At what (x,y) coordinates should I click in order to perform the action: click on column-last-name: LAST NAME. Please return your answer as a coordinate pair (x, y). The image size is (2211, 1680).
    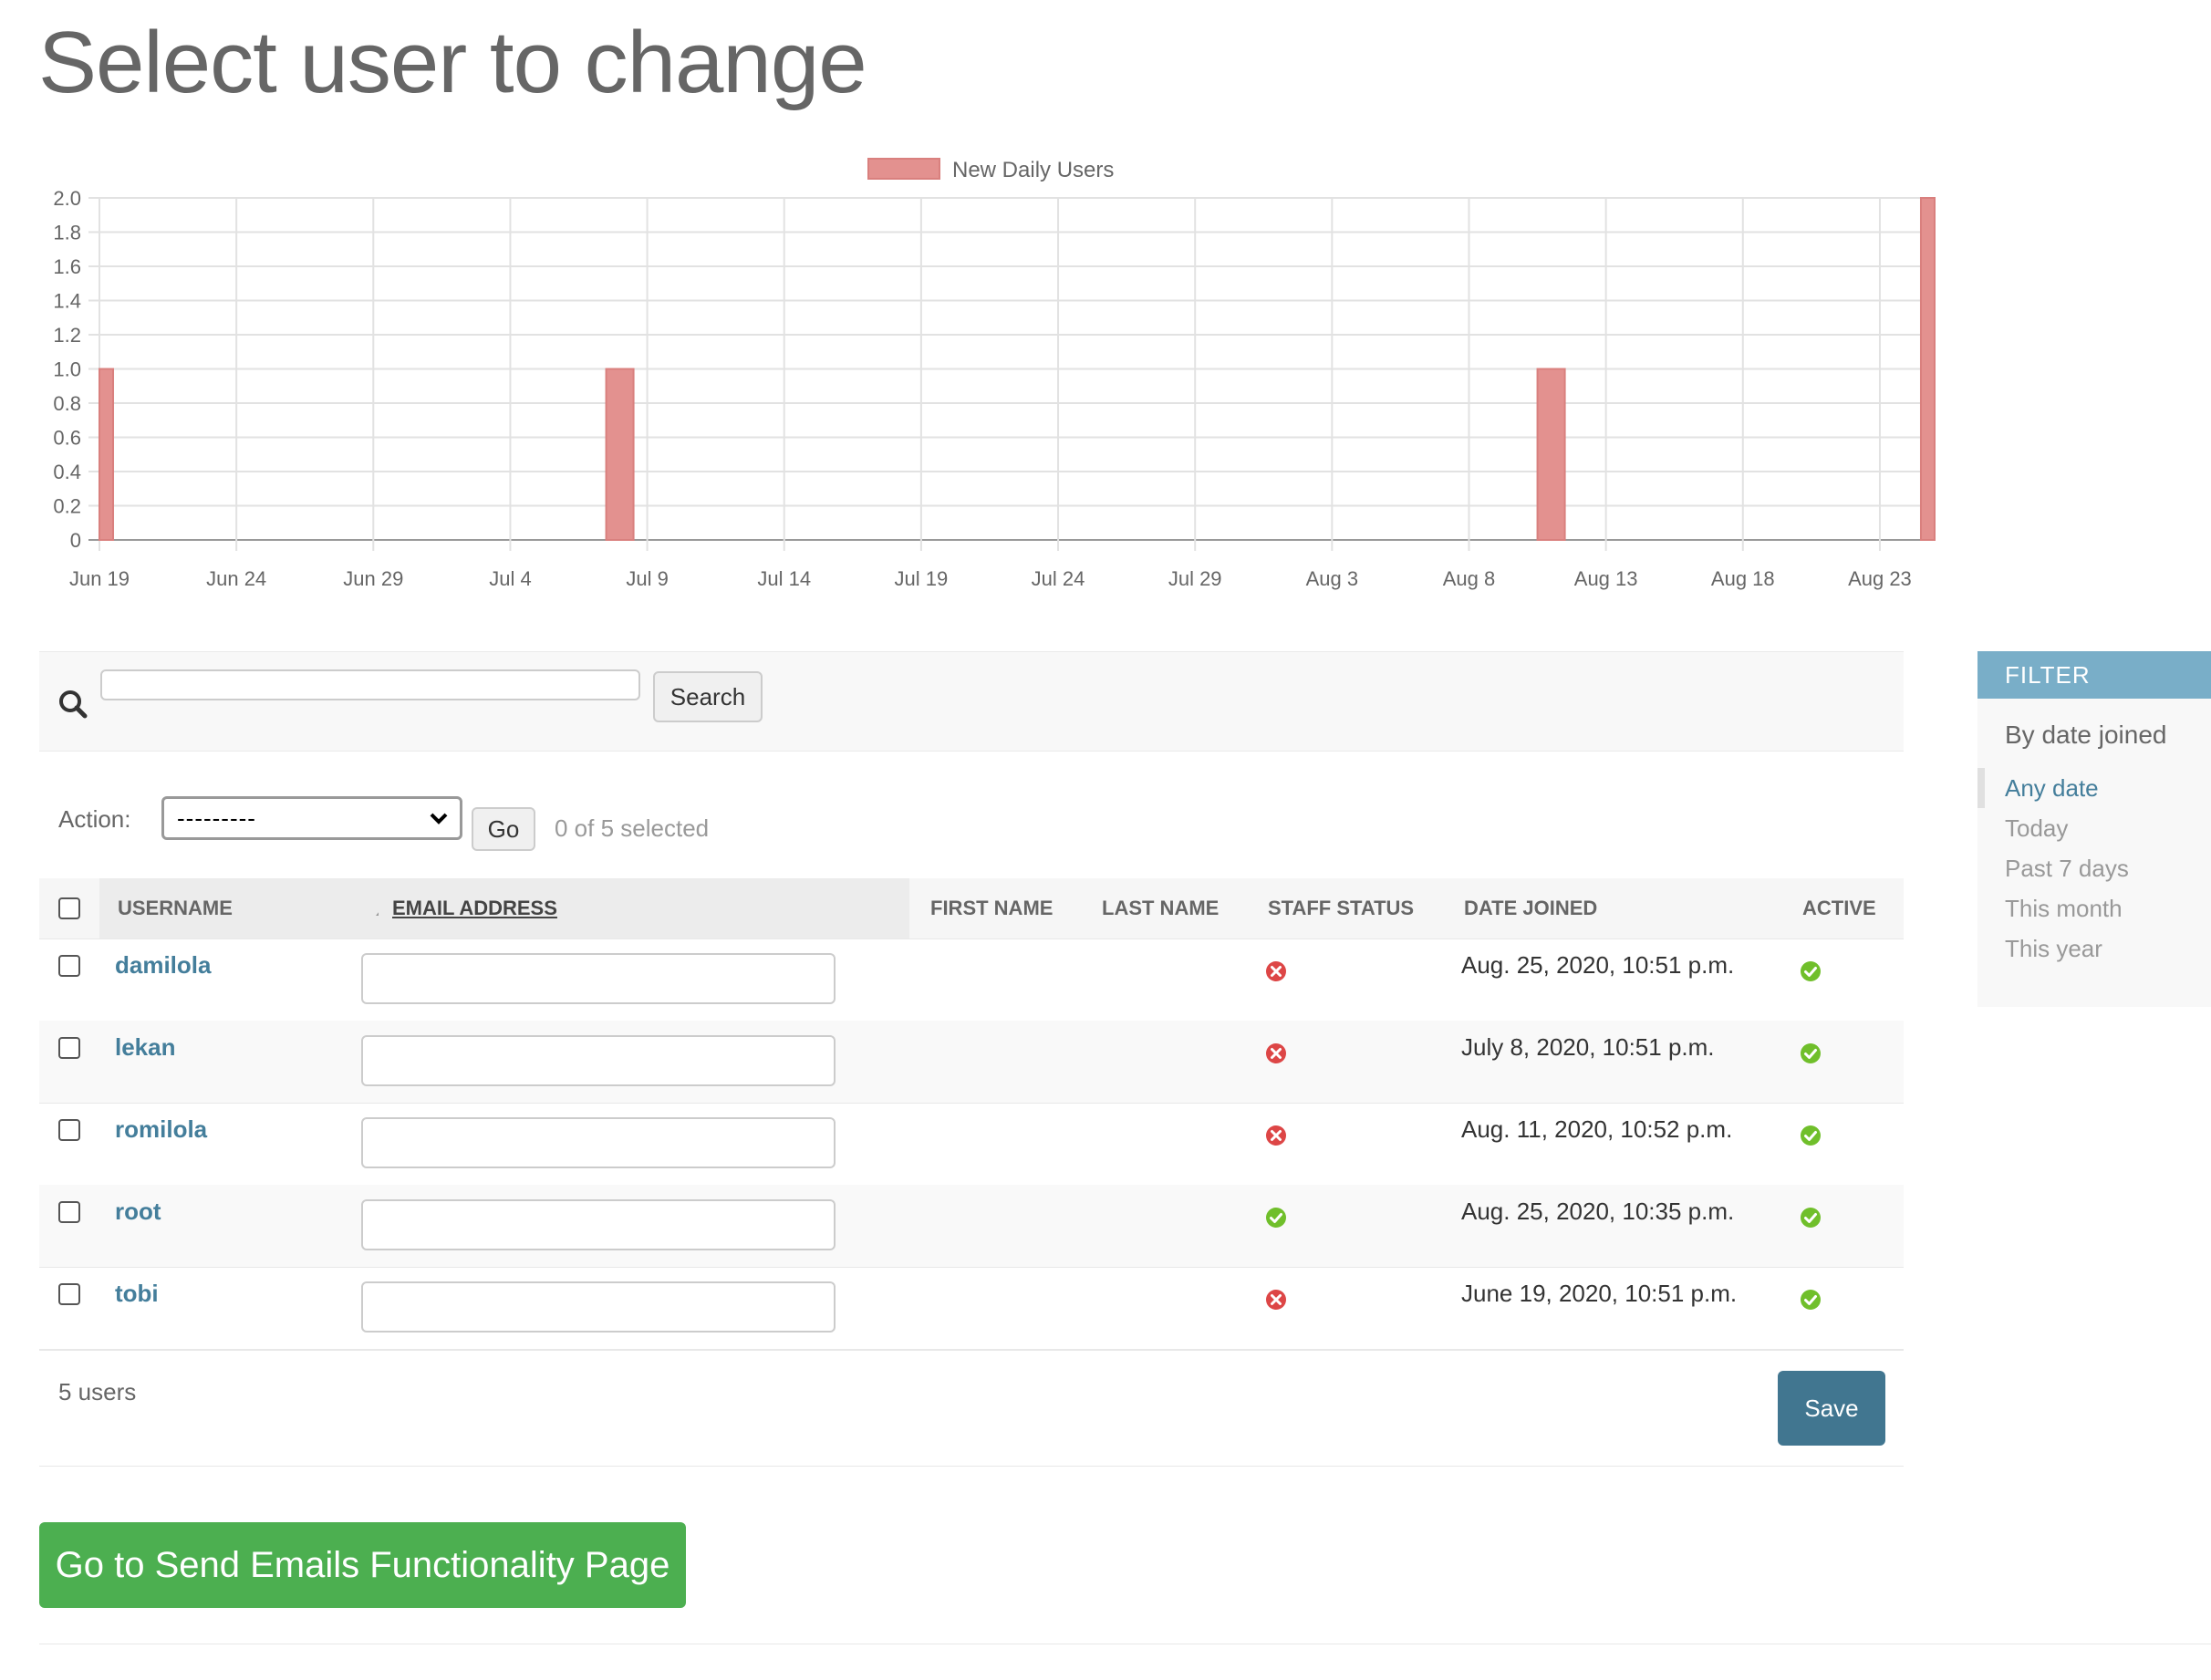
    Looking at the image, I should click on (1161, 908).